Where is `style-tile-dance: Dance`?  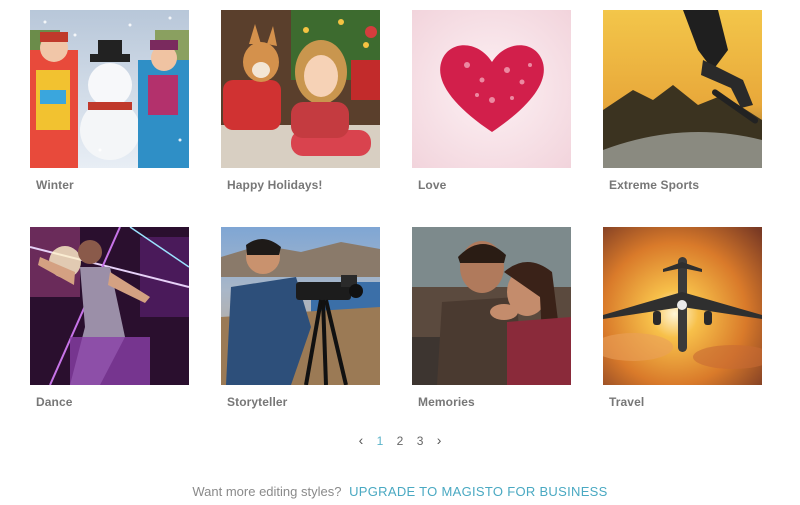
style-tile-dance: Dance is located at coordinates (109, 318).